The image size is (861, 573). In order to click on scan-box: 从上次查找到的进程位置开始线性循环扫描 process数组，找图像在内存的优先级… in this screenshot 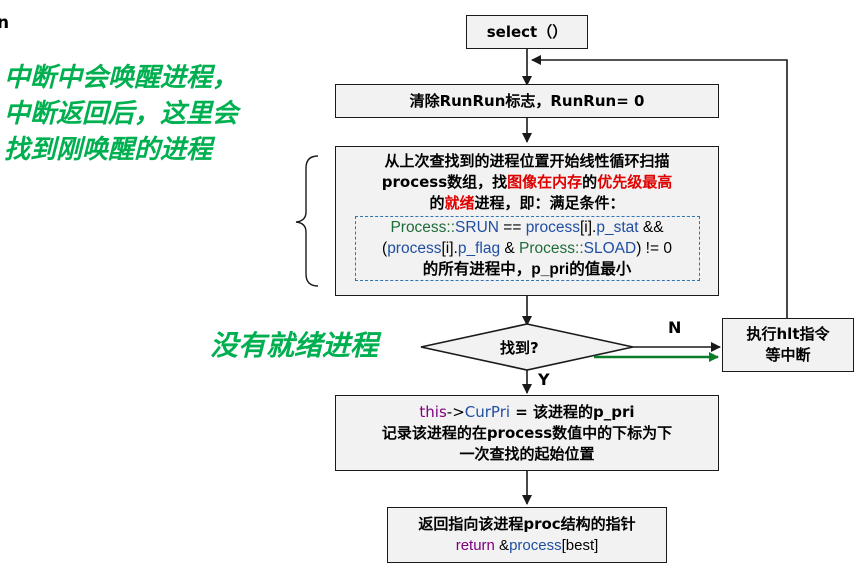, I will do `click(527, 221)`.